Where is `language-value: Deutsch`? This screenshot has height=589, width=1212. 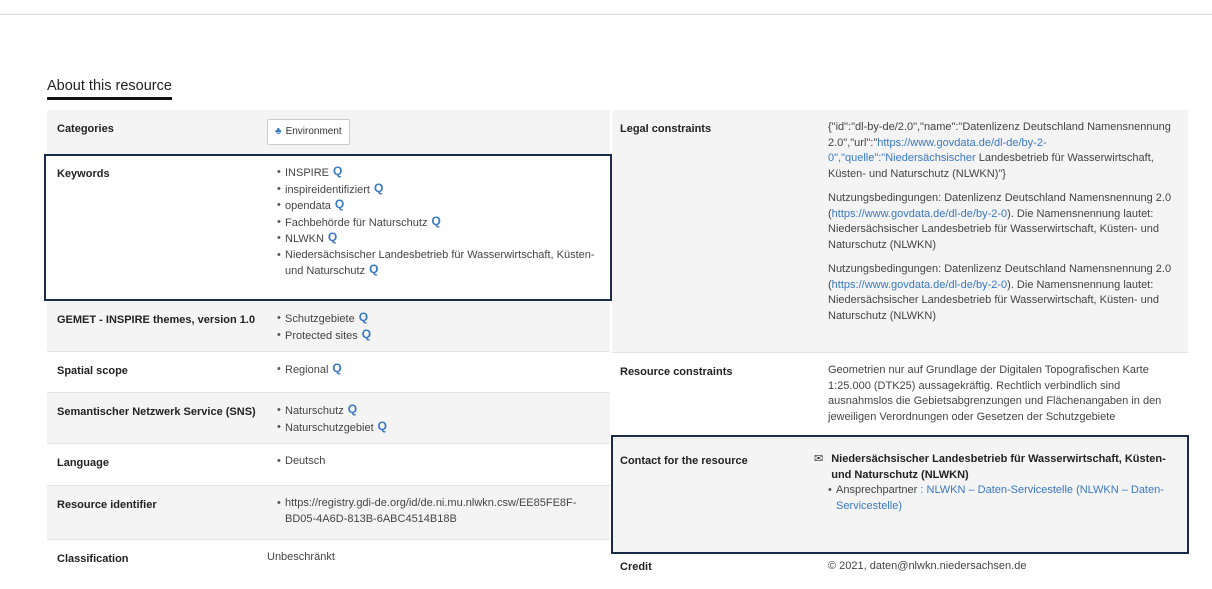 language-value: Deutsch is located at coordinates (438, 464).